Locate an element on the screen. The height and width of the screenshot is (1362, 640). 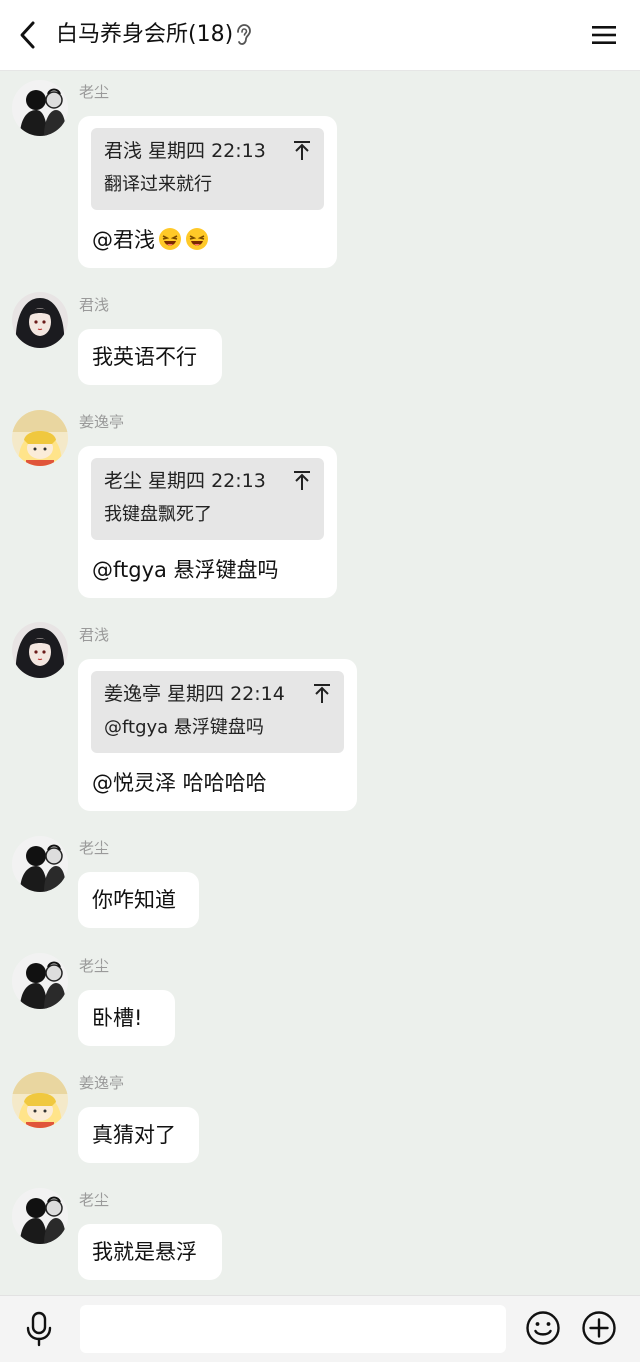
voice-button is located at coordinates (39, 1329).